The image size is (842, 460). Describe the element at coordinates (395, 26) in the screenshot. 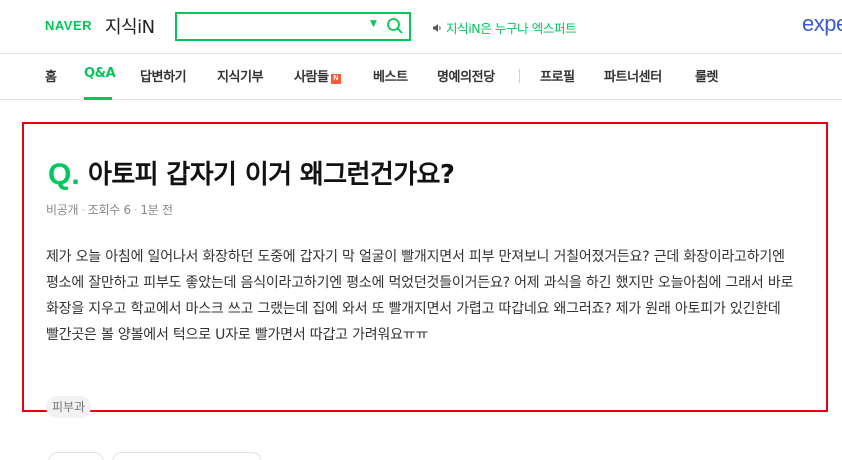

I see `search-icon` at that location.